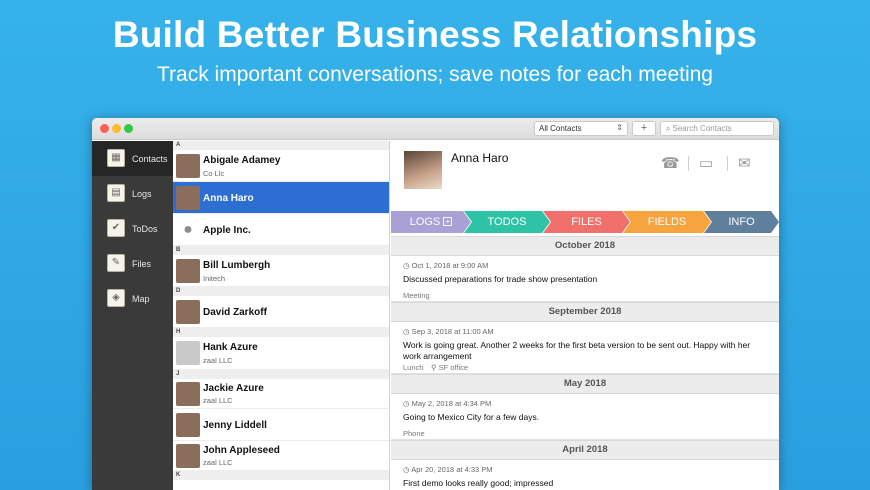 The image size is (870, 490). What do you see at coordinates (425, 222) in the screenshot?
I see `tab-label: LOGS` at bounding box center [425, 222].